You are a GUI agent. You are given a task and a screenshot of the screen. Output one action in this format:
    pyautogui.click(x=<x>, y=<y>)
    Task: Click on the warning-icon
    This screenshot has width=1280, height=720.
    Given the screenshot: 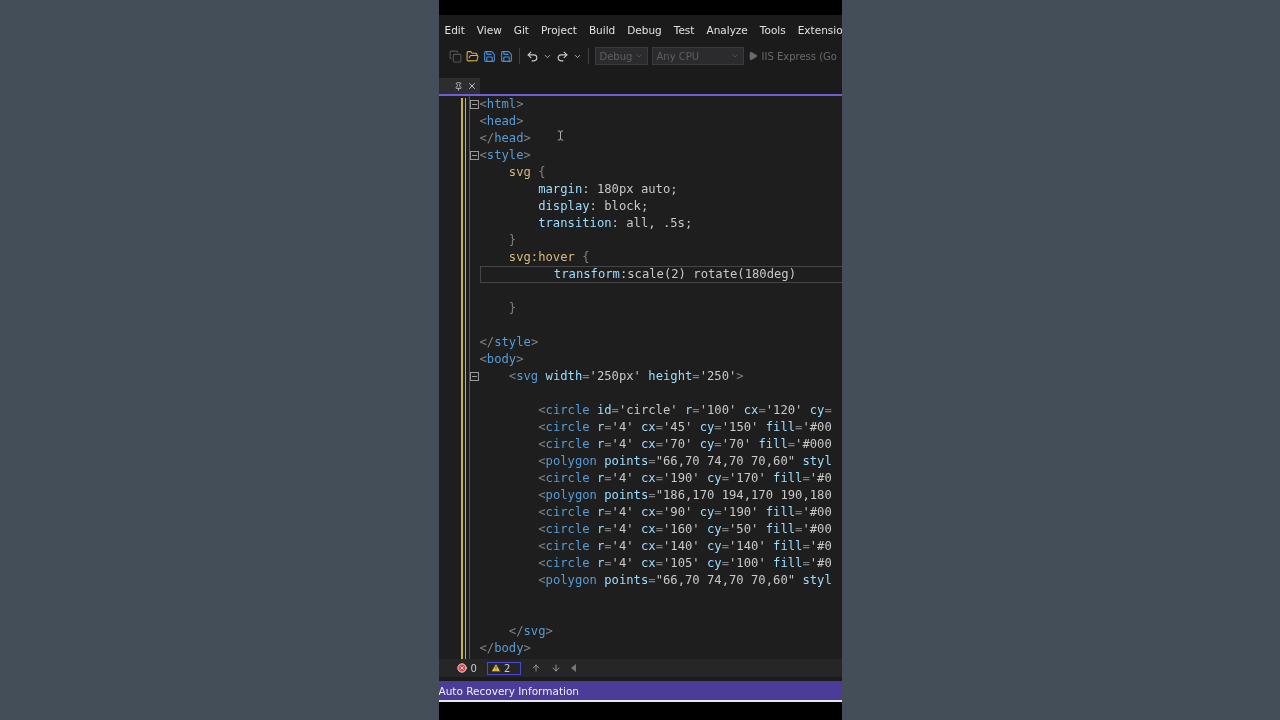 What is the action you would take?
    pyautogui.click(x=495, y=668)
    